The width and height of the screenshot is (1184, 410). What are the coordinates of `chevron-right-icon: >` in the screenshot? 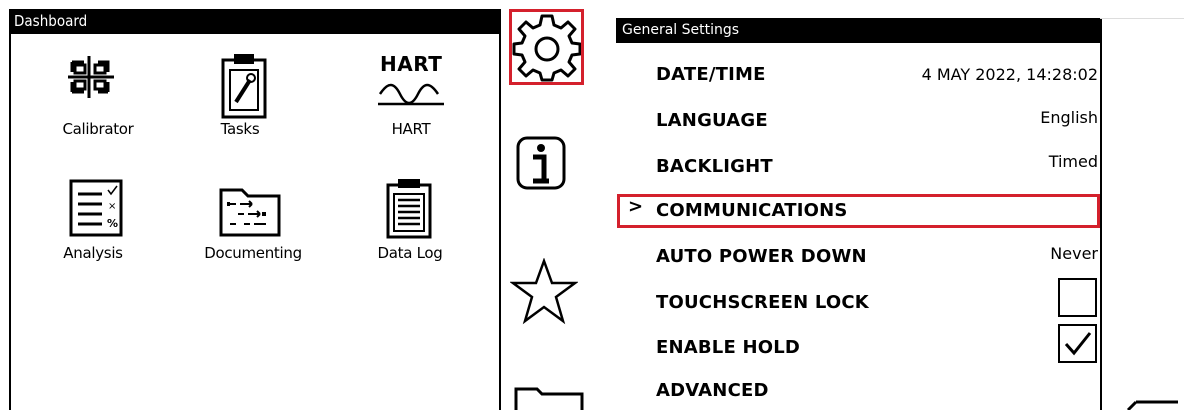 It's located at (636, 206).